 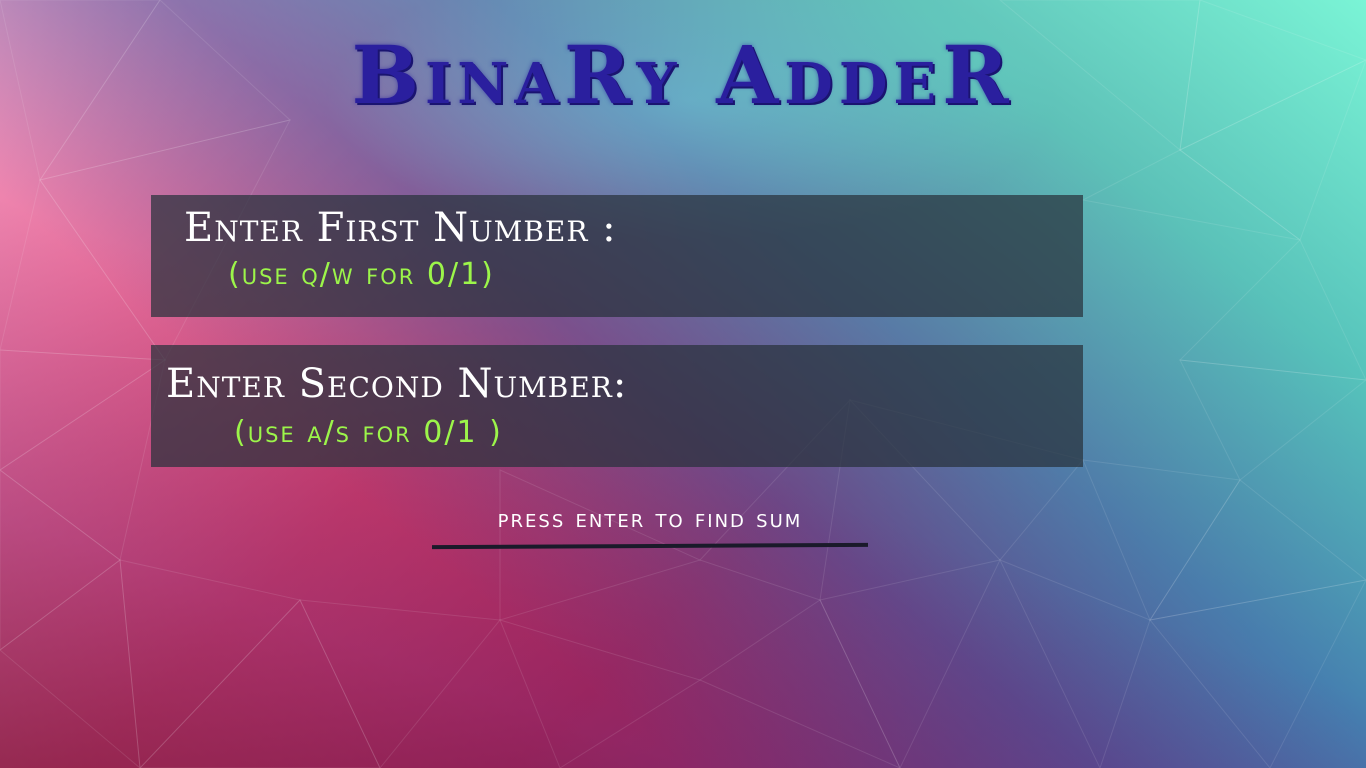 I want to click on second-number-panel: Enter Second Number: (use a/s for 0/1 ), so click(x=617, y=406).